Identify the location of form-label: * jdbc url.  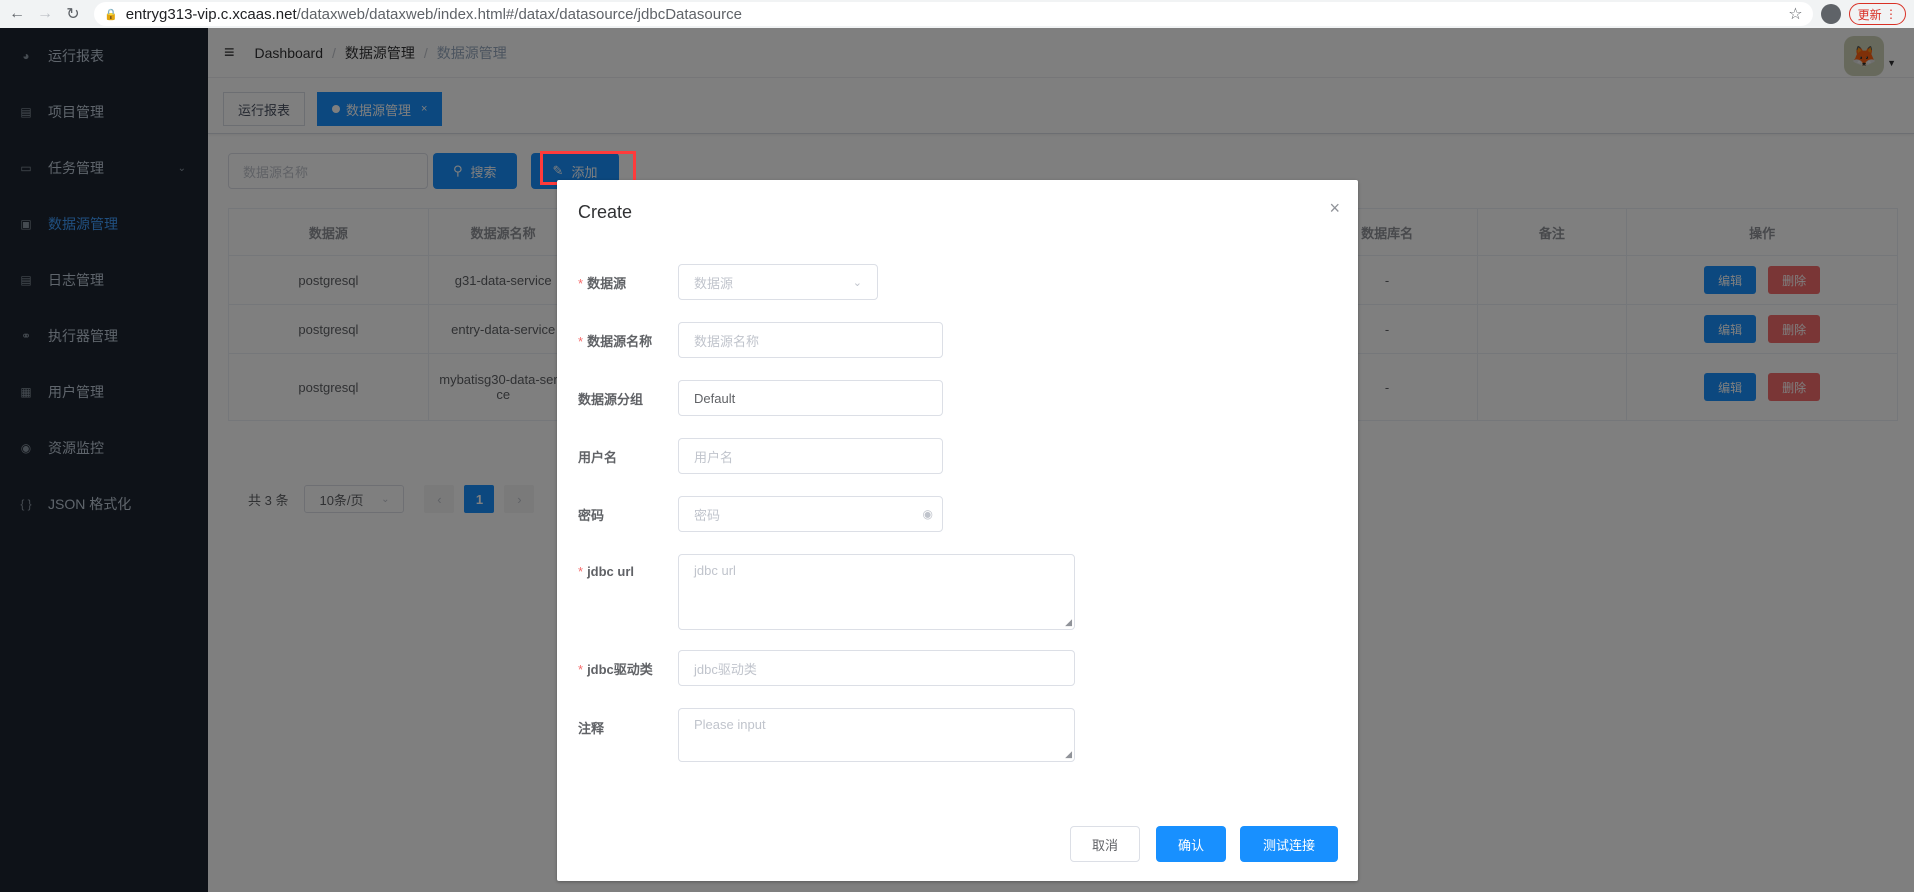
(606, 571).